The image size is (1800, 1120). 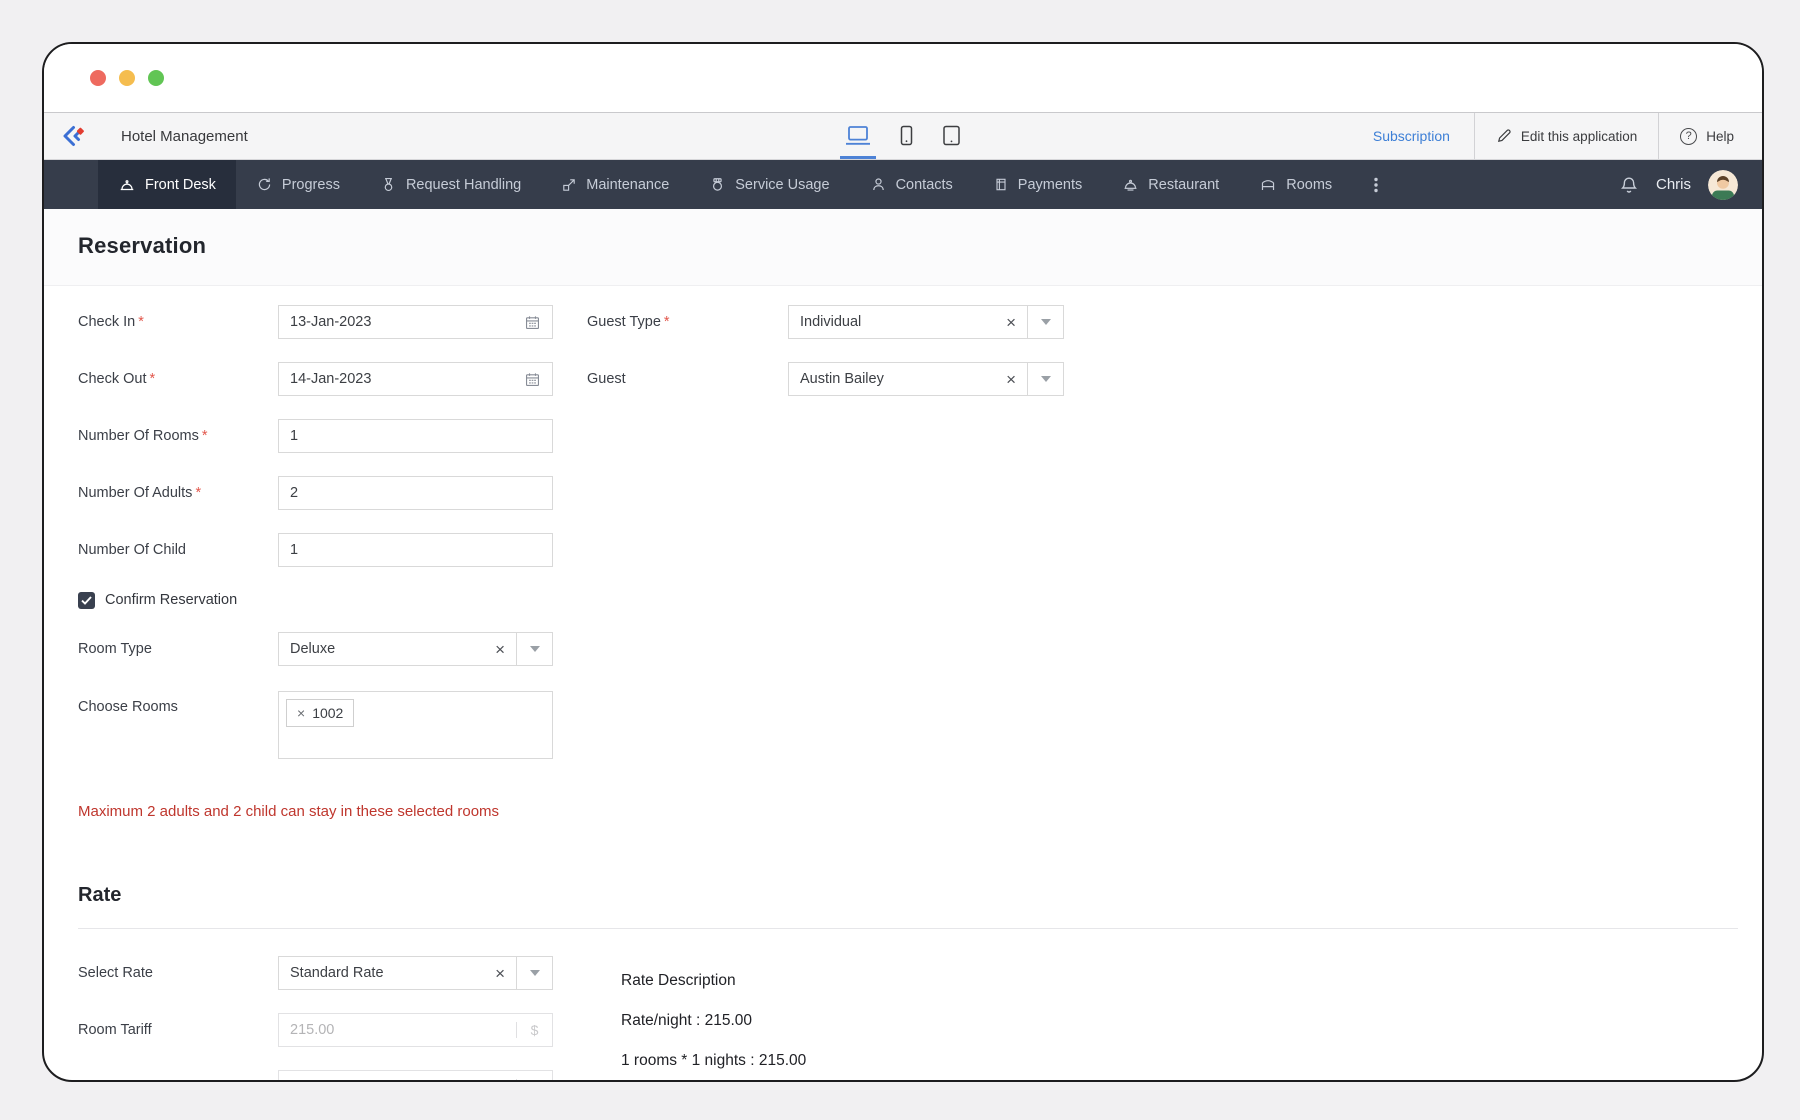 What do you see at coordinates (171, 600) in the screenshot?
I see `confirm-reservation-label: Confirm Reservation` at bounding box center [171, 600].